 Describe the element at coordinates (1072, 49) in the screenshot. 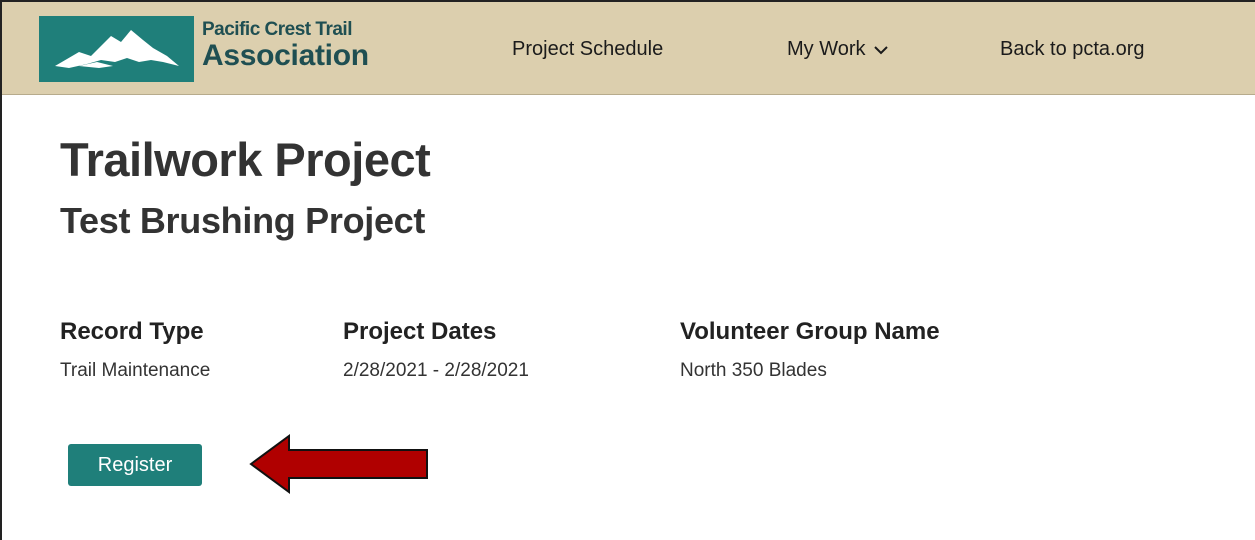

I see `nav-back-to-pcta: Back to pcta.org` at that location.